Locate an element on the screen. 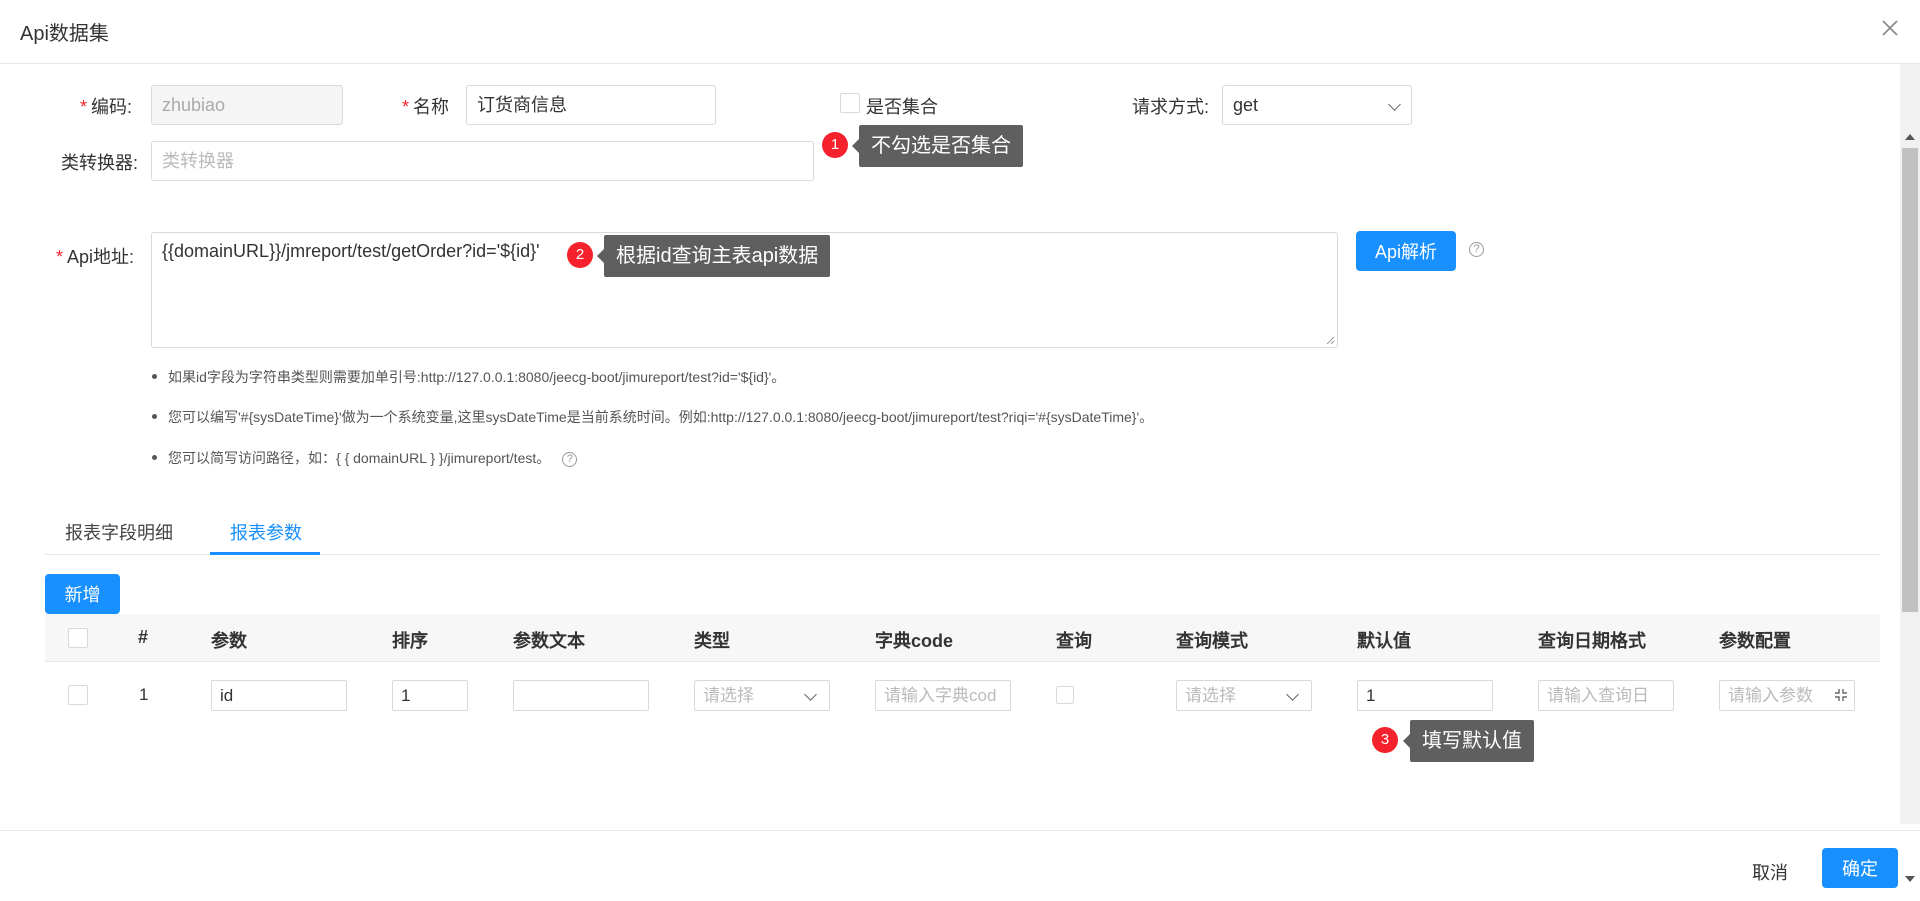 The width and height of the screenshot is (1920, 901). code-label: * 编码: is located at coordinates (106, 107).